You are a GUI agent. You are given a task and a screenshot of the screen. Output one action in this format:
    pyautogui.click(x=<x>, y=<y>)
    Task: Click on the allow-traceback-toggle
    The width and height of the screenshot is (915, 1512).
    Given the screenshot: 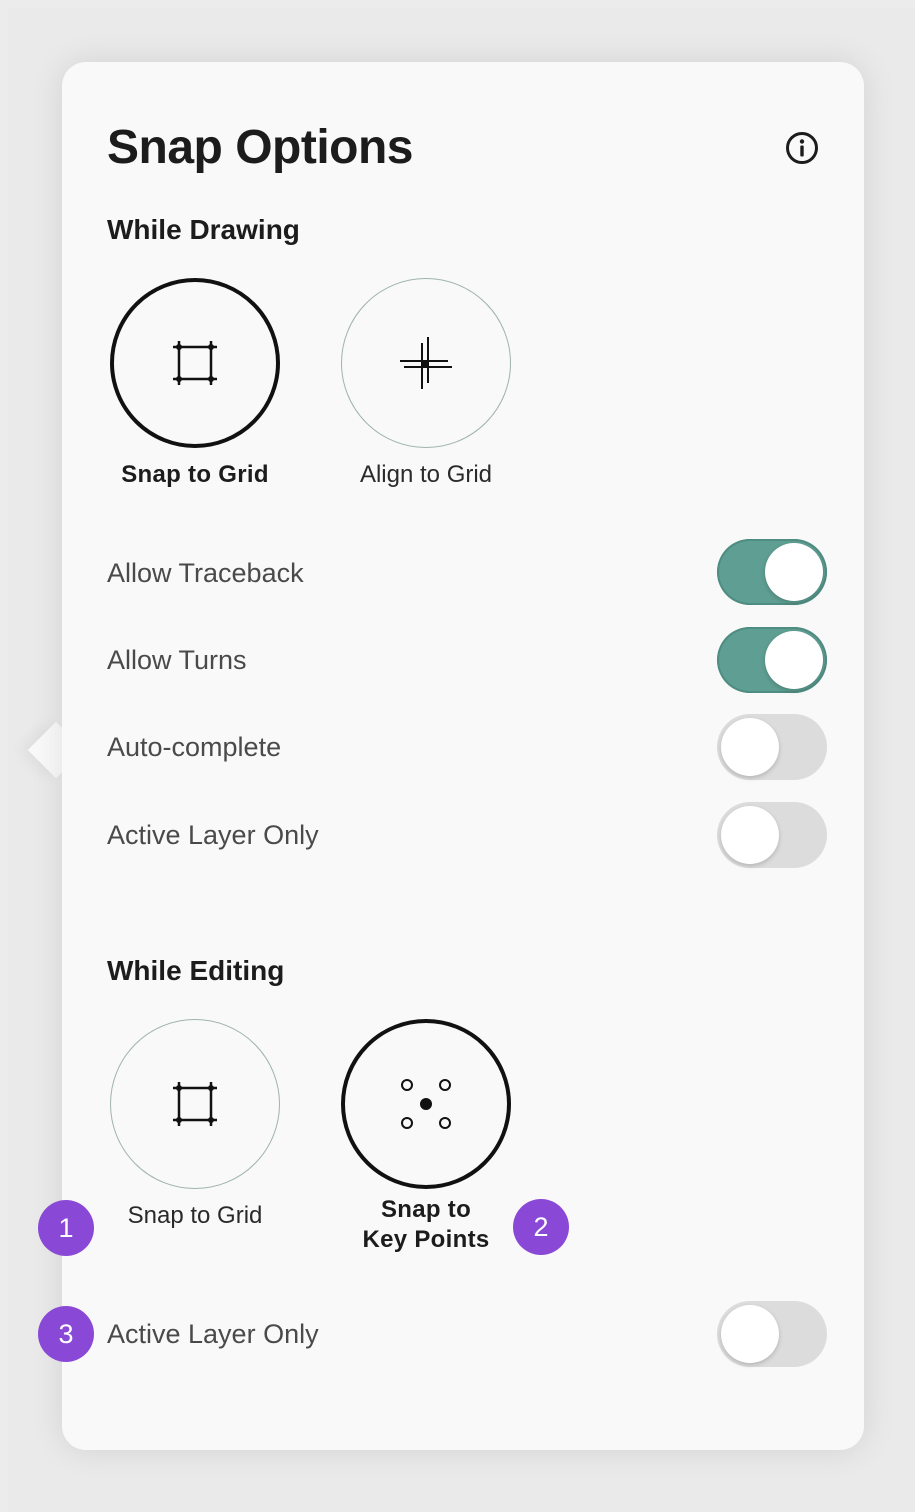 What is the action you would take?
    pyautogui.click(x=772, y=572)
    